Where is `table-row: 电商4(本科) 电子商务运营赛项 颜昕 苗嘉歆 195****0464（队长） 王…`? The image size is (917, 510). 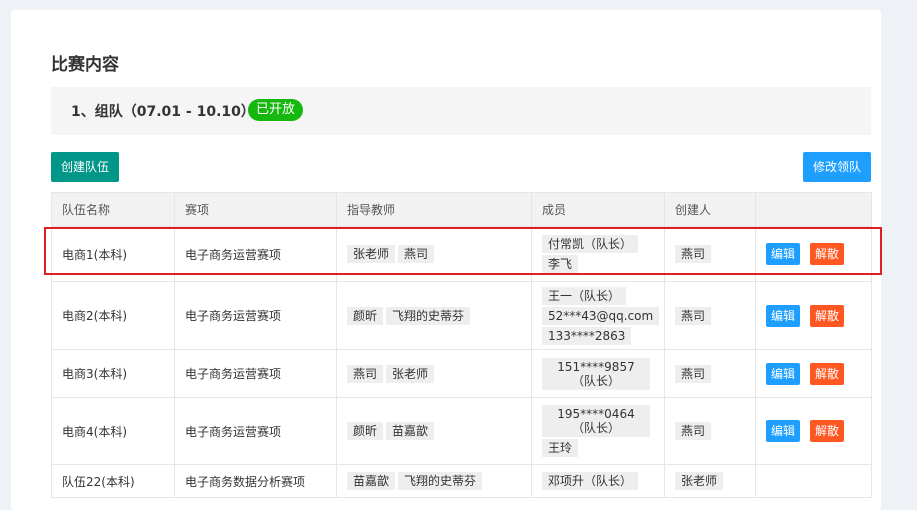 table-row: 电商4(本科) 电子商务运营赛项 颜昕 苗嘉歆 195****0464（队长） 王… is located at coordinates (461, 431).